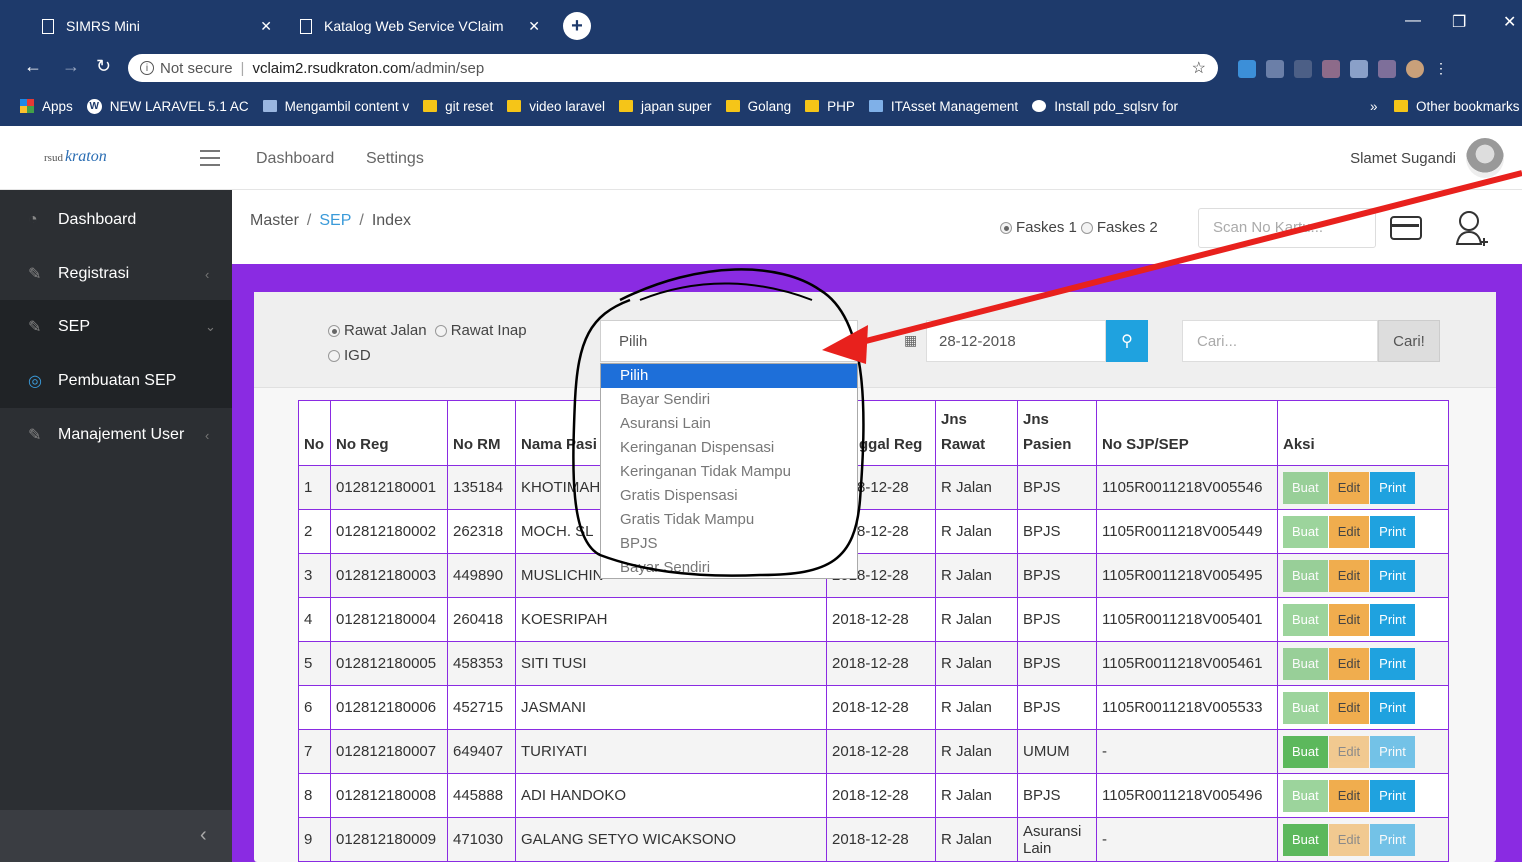 This screenshot has height=862, width=1522. What do you see at coordinates (153, 26) in the screenshot?
I see `tab-simrs: SIMRS Mini ✕` at bounding box center [153, 26].